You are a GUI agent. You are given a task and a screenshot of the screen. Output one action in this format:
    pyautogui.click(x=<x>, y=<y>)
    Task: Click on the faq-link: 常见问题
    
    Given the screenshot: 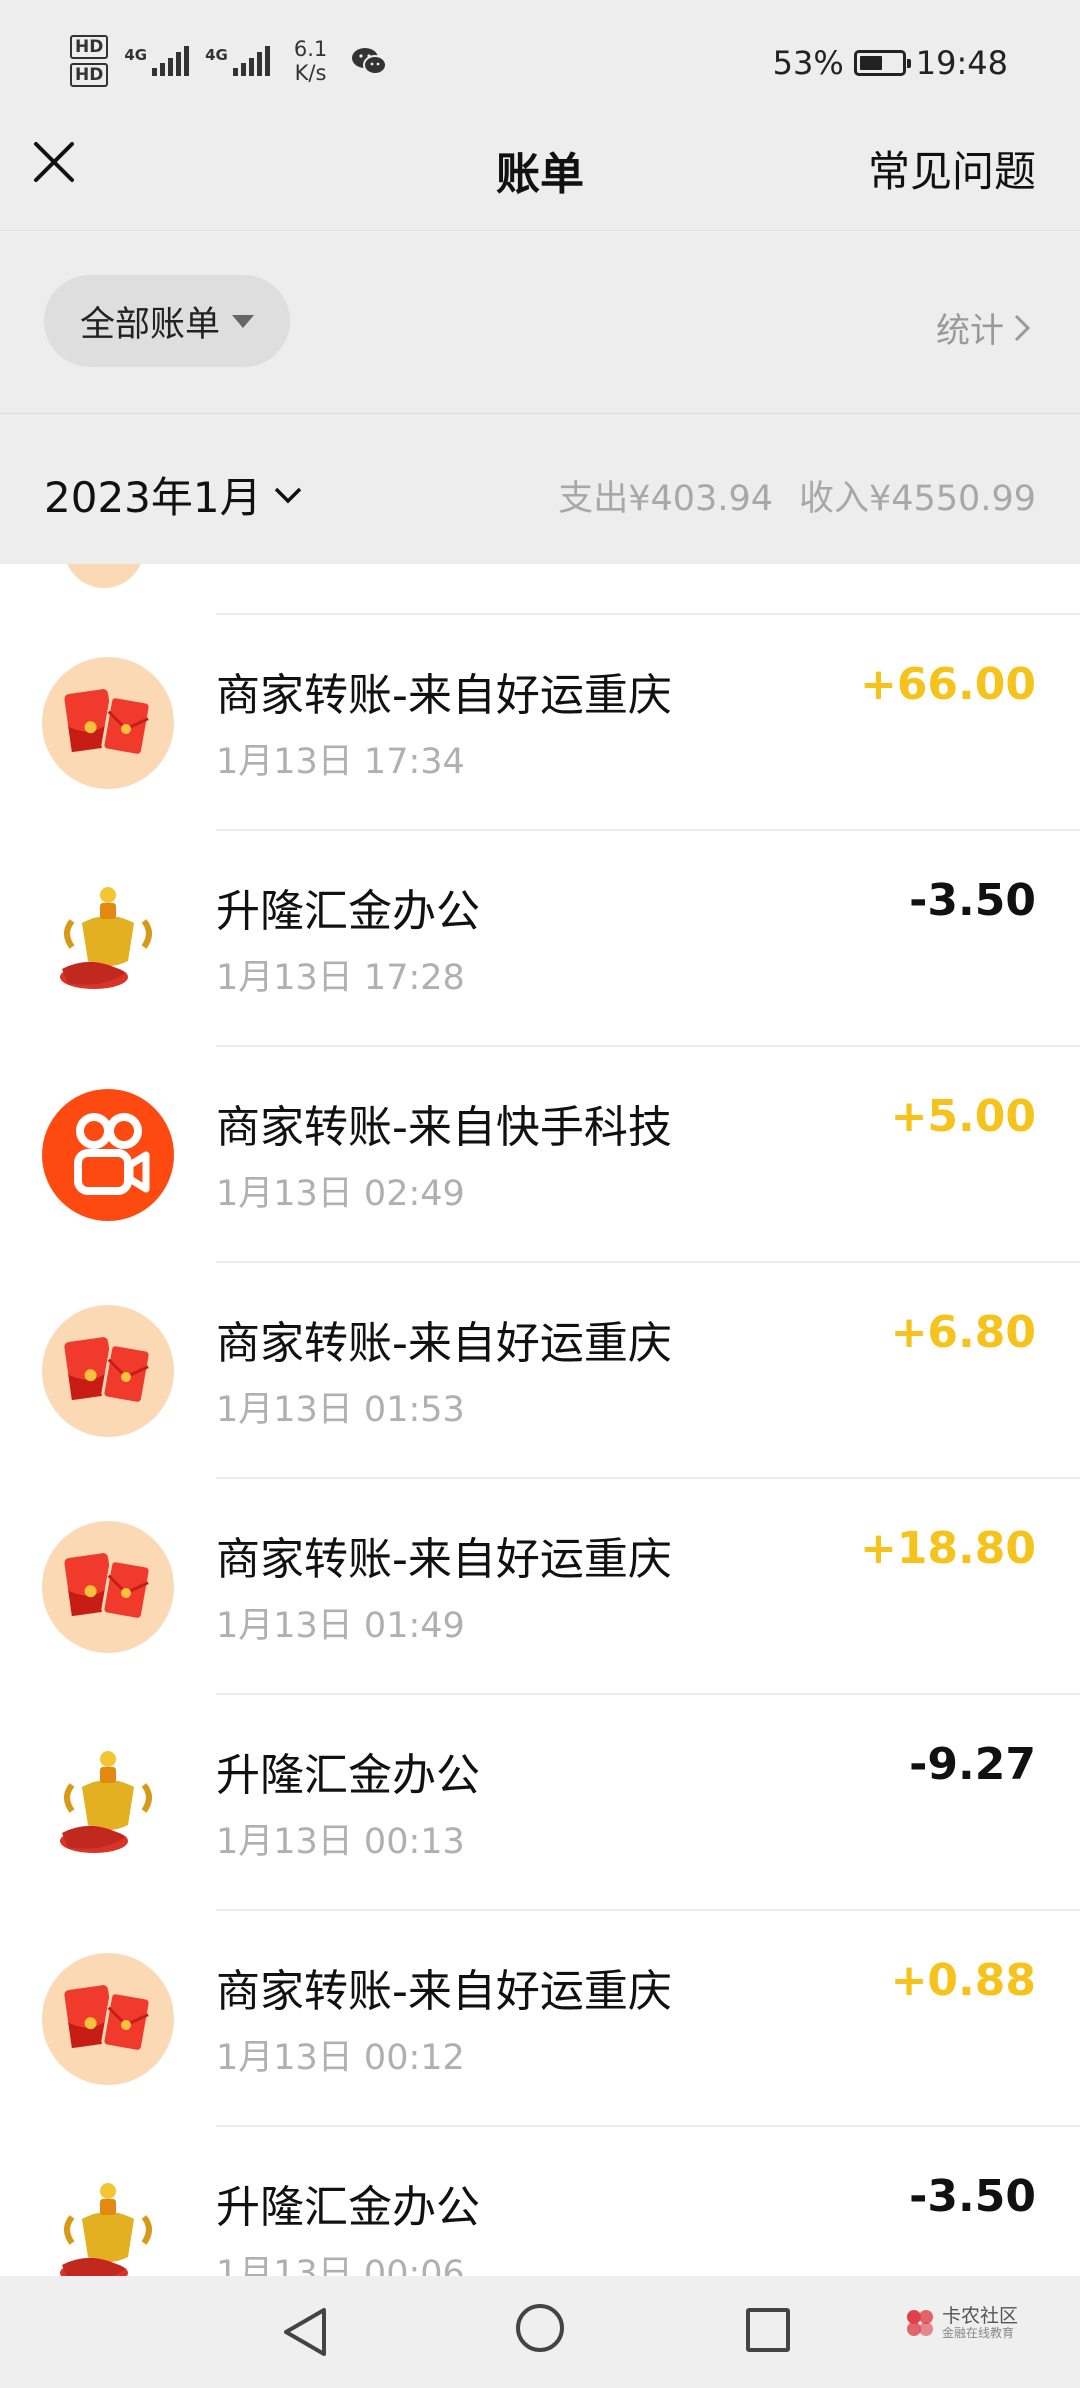 What is the action you would take?
    pyautogui.click(x=952, y=168)
    